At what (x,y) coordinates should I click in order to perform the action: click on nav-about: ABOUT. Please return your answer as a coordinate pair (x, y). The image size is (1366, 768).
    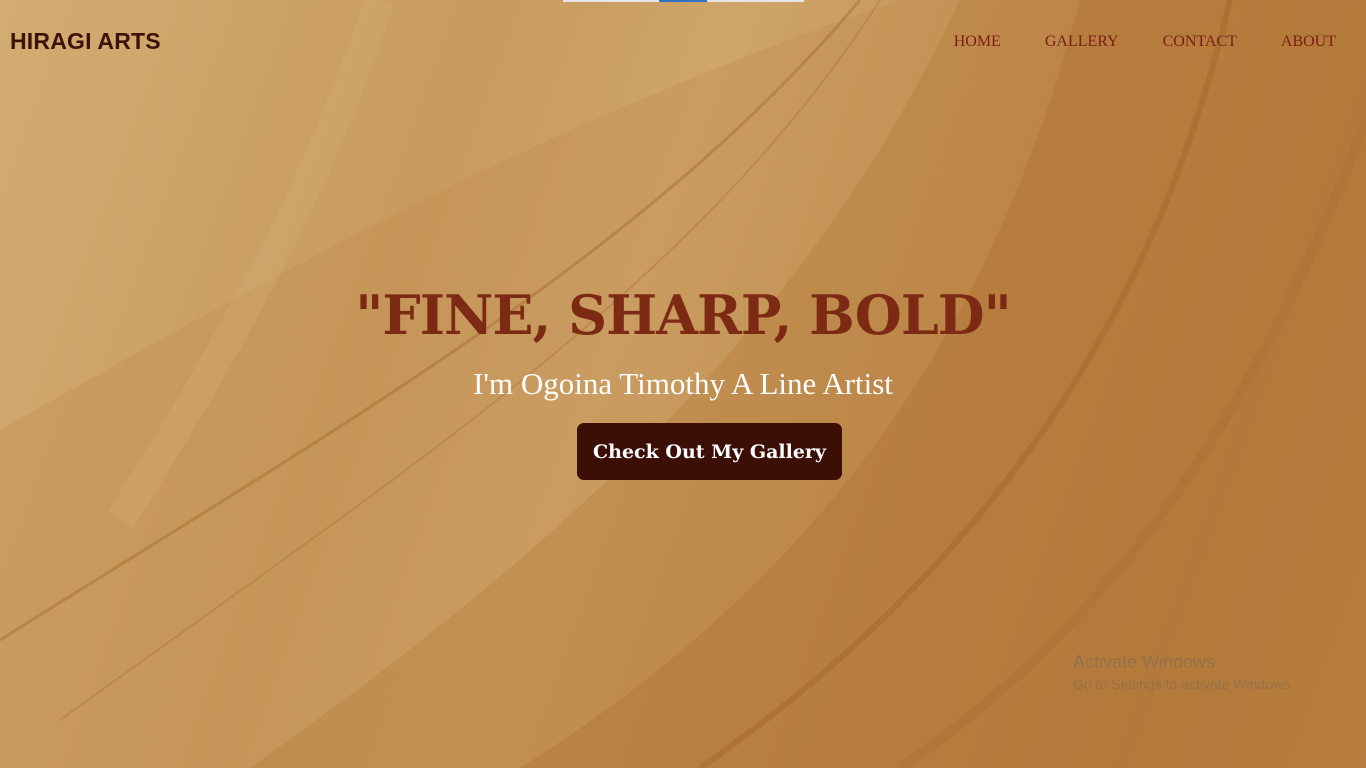
    Looking at the image, I should click on (1308, 42).